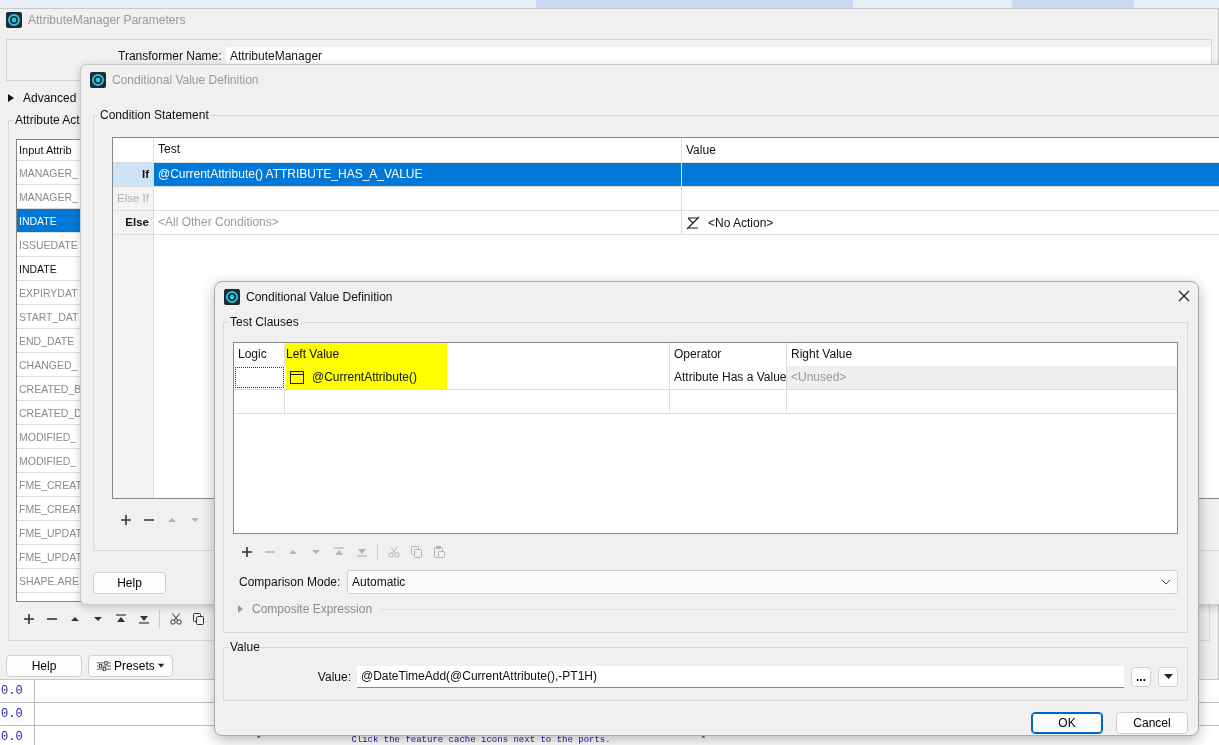  What do you see at coordinates (333, 677) in the screenshot?
I see `field-label: Value:` at bounding box center [333, 677].